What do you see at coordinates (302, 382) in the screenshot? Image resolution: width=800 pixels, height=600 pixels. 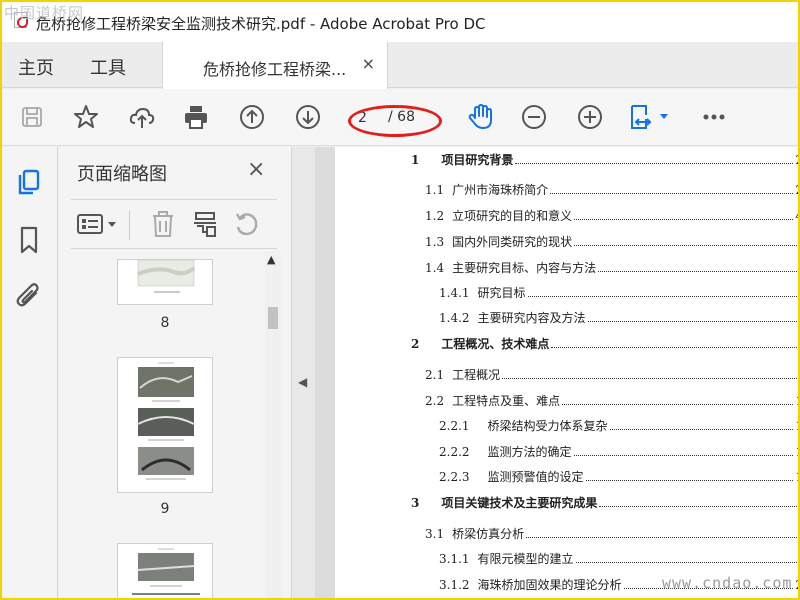 I see `collapse-panel-icon: ◀` at bounding box center [302, 382].